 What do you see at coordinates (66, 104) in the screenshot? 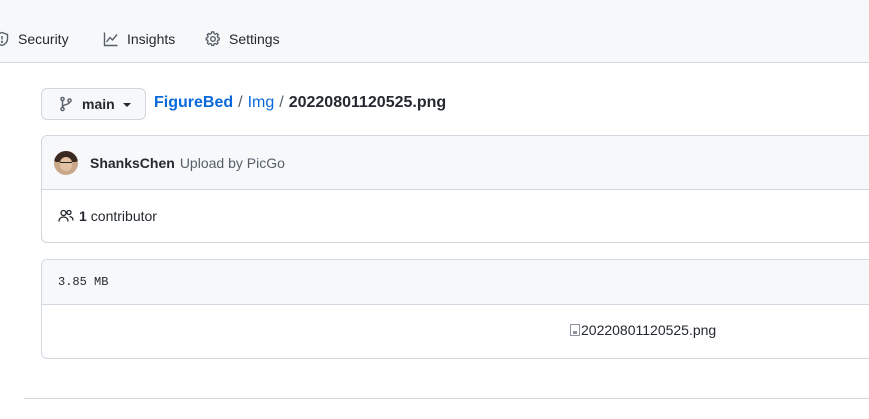
I see `git-branch-icon` at bounding box center [66, 104].